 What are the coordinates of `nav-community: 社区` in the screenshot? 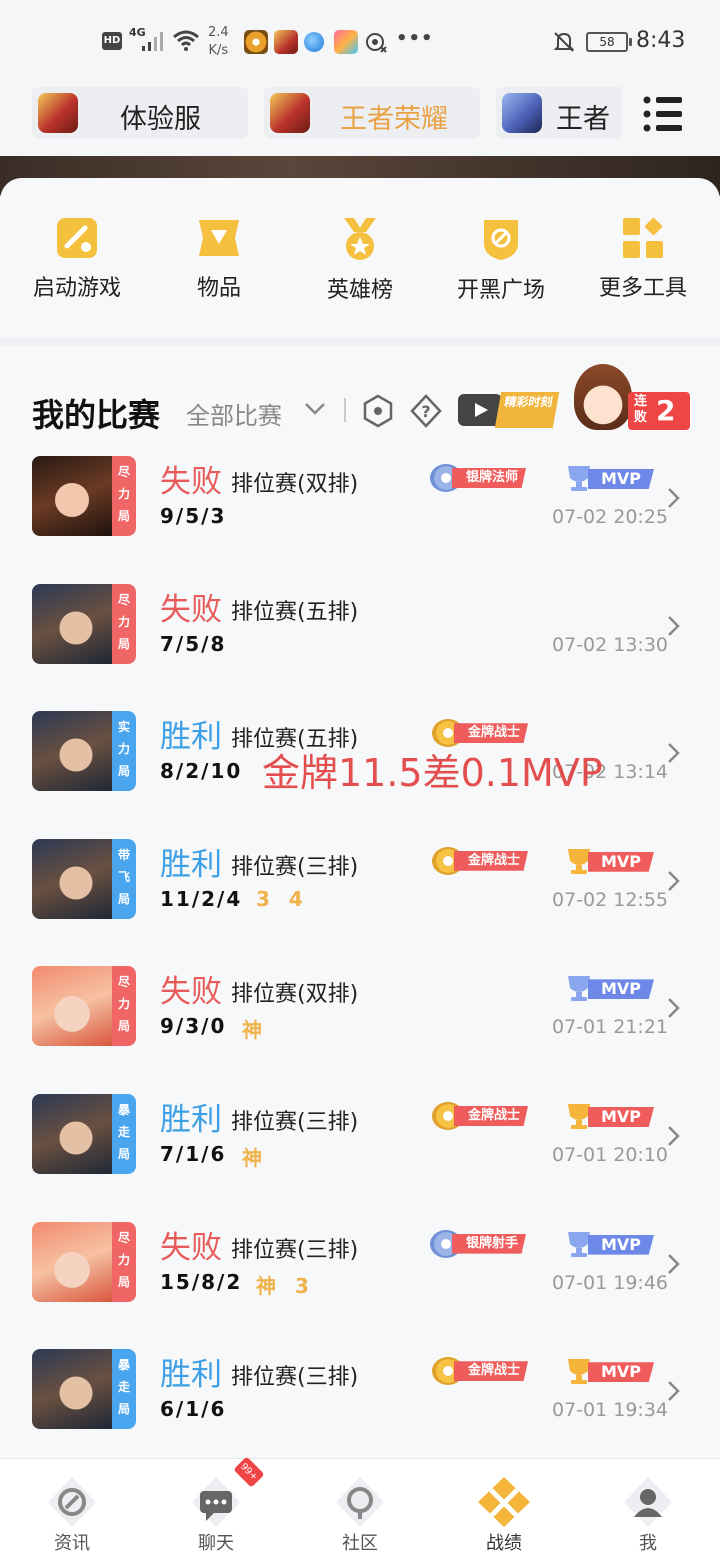 It's located at (360, 1509).